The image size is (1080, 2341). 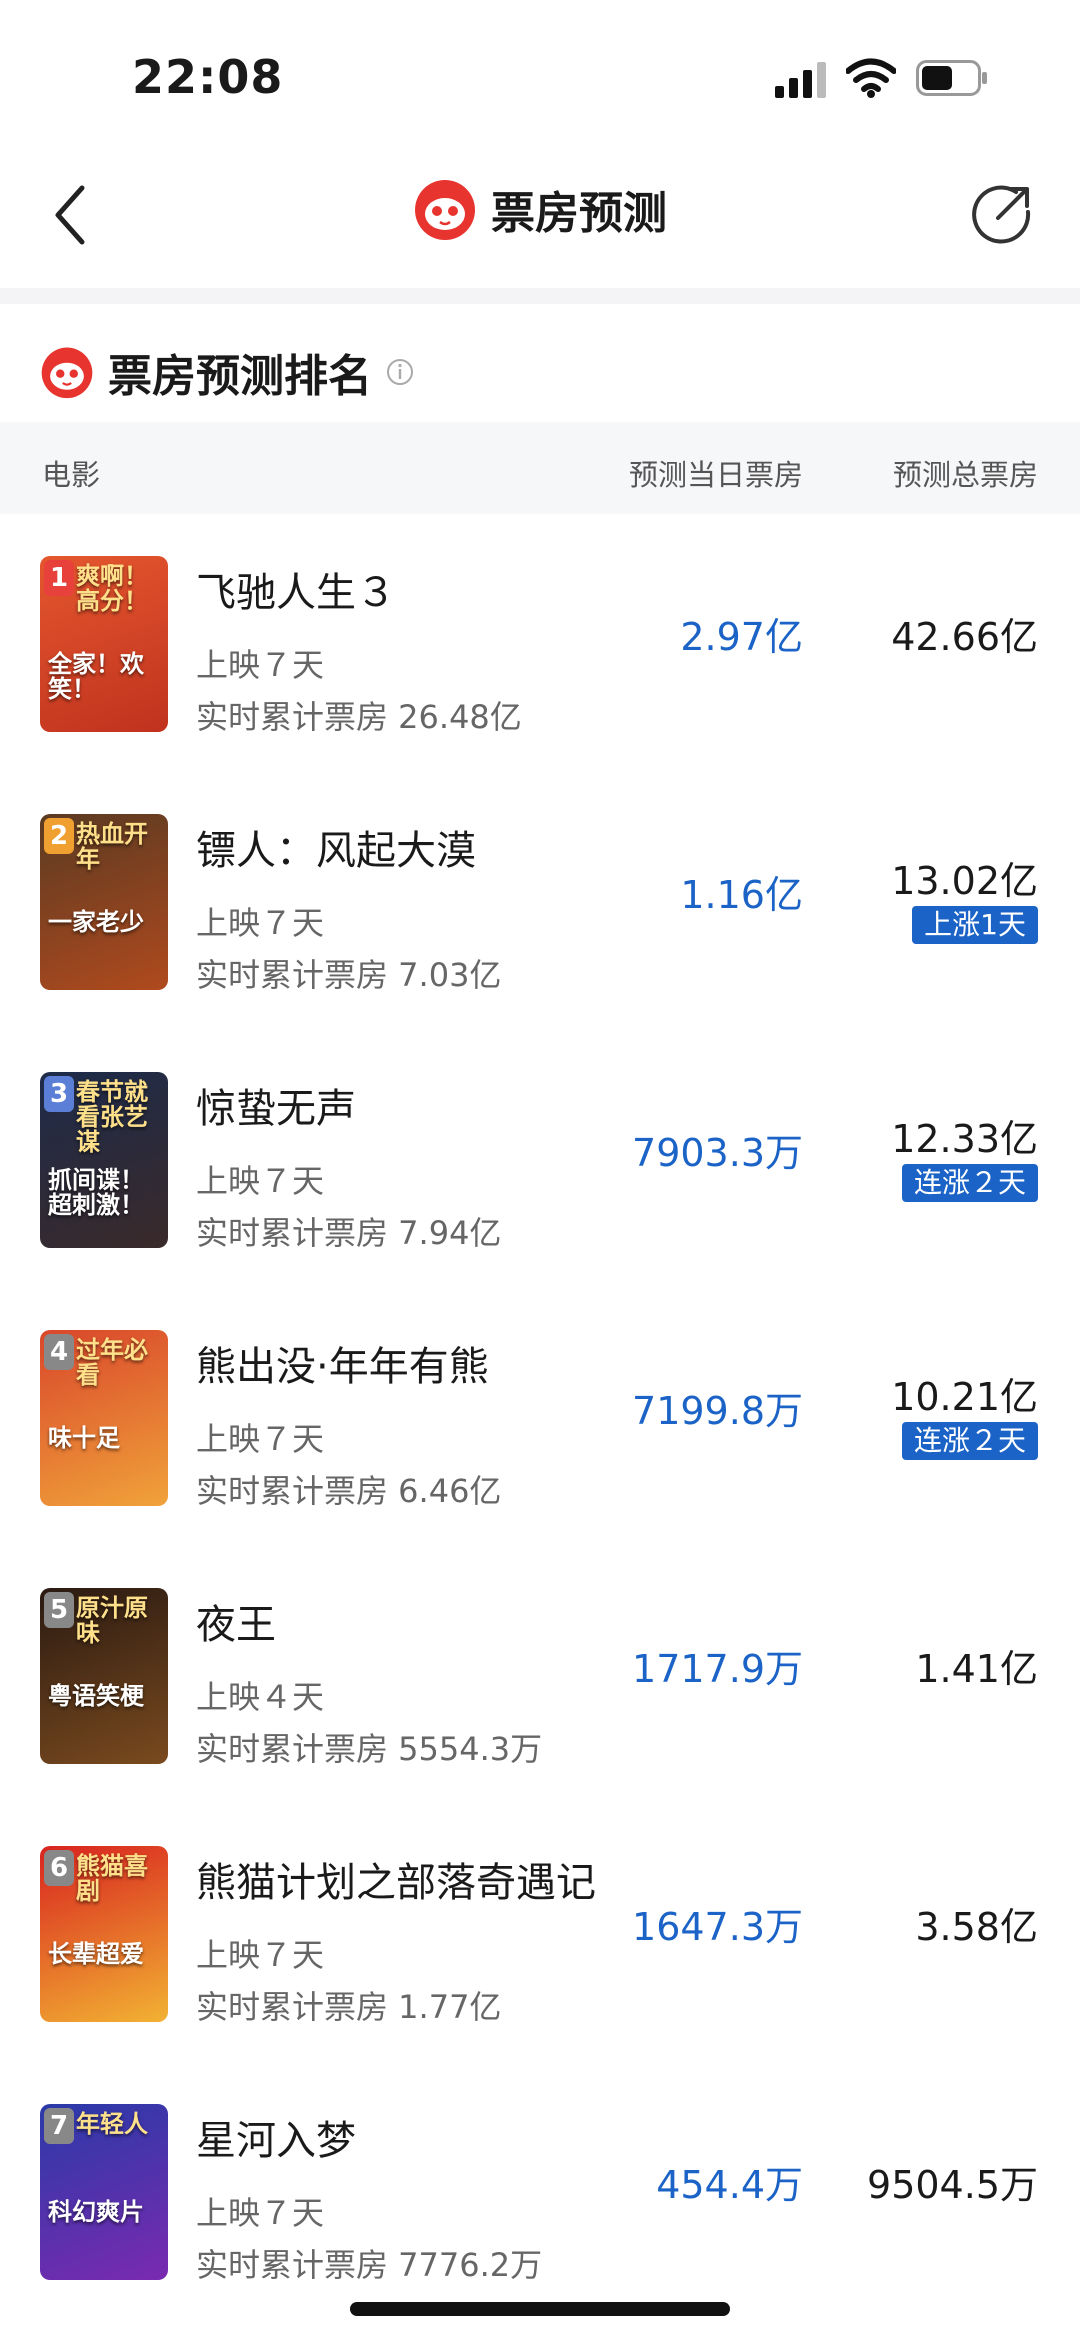 I want to click on predicted-total-box-office: 1.41亿, so click(x=976, y=1669).